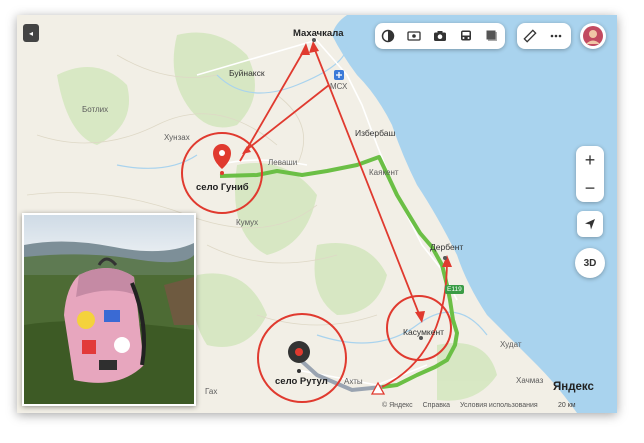  I want to click on scale-bar: 20 км, so click(567, 405).